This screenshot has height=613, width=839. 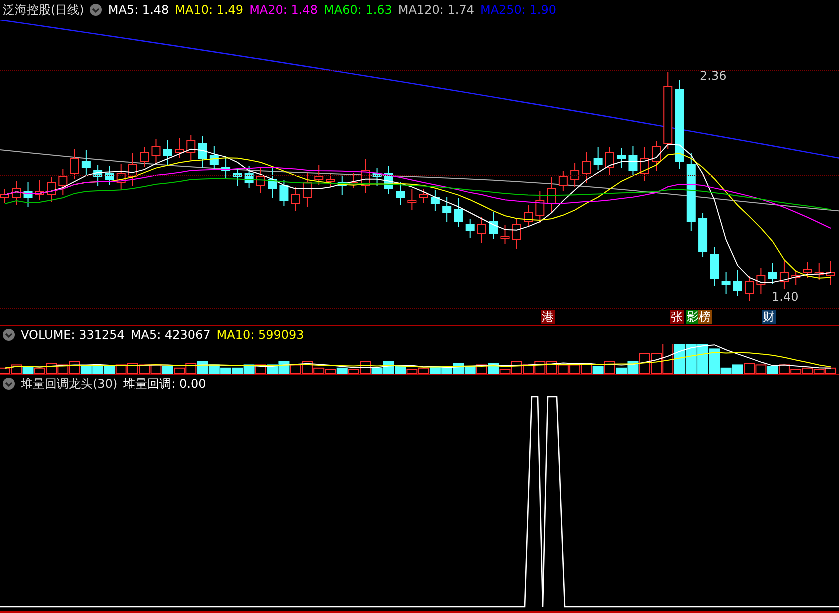 What do you see at coordinates (170, 335) in the screenshot?
I see `indicator-readout: MA5: 423067` at bounding box center [170, 335].